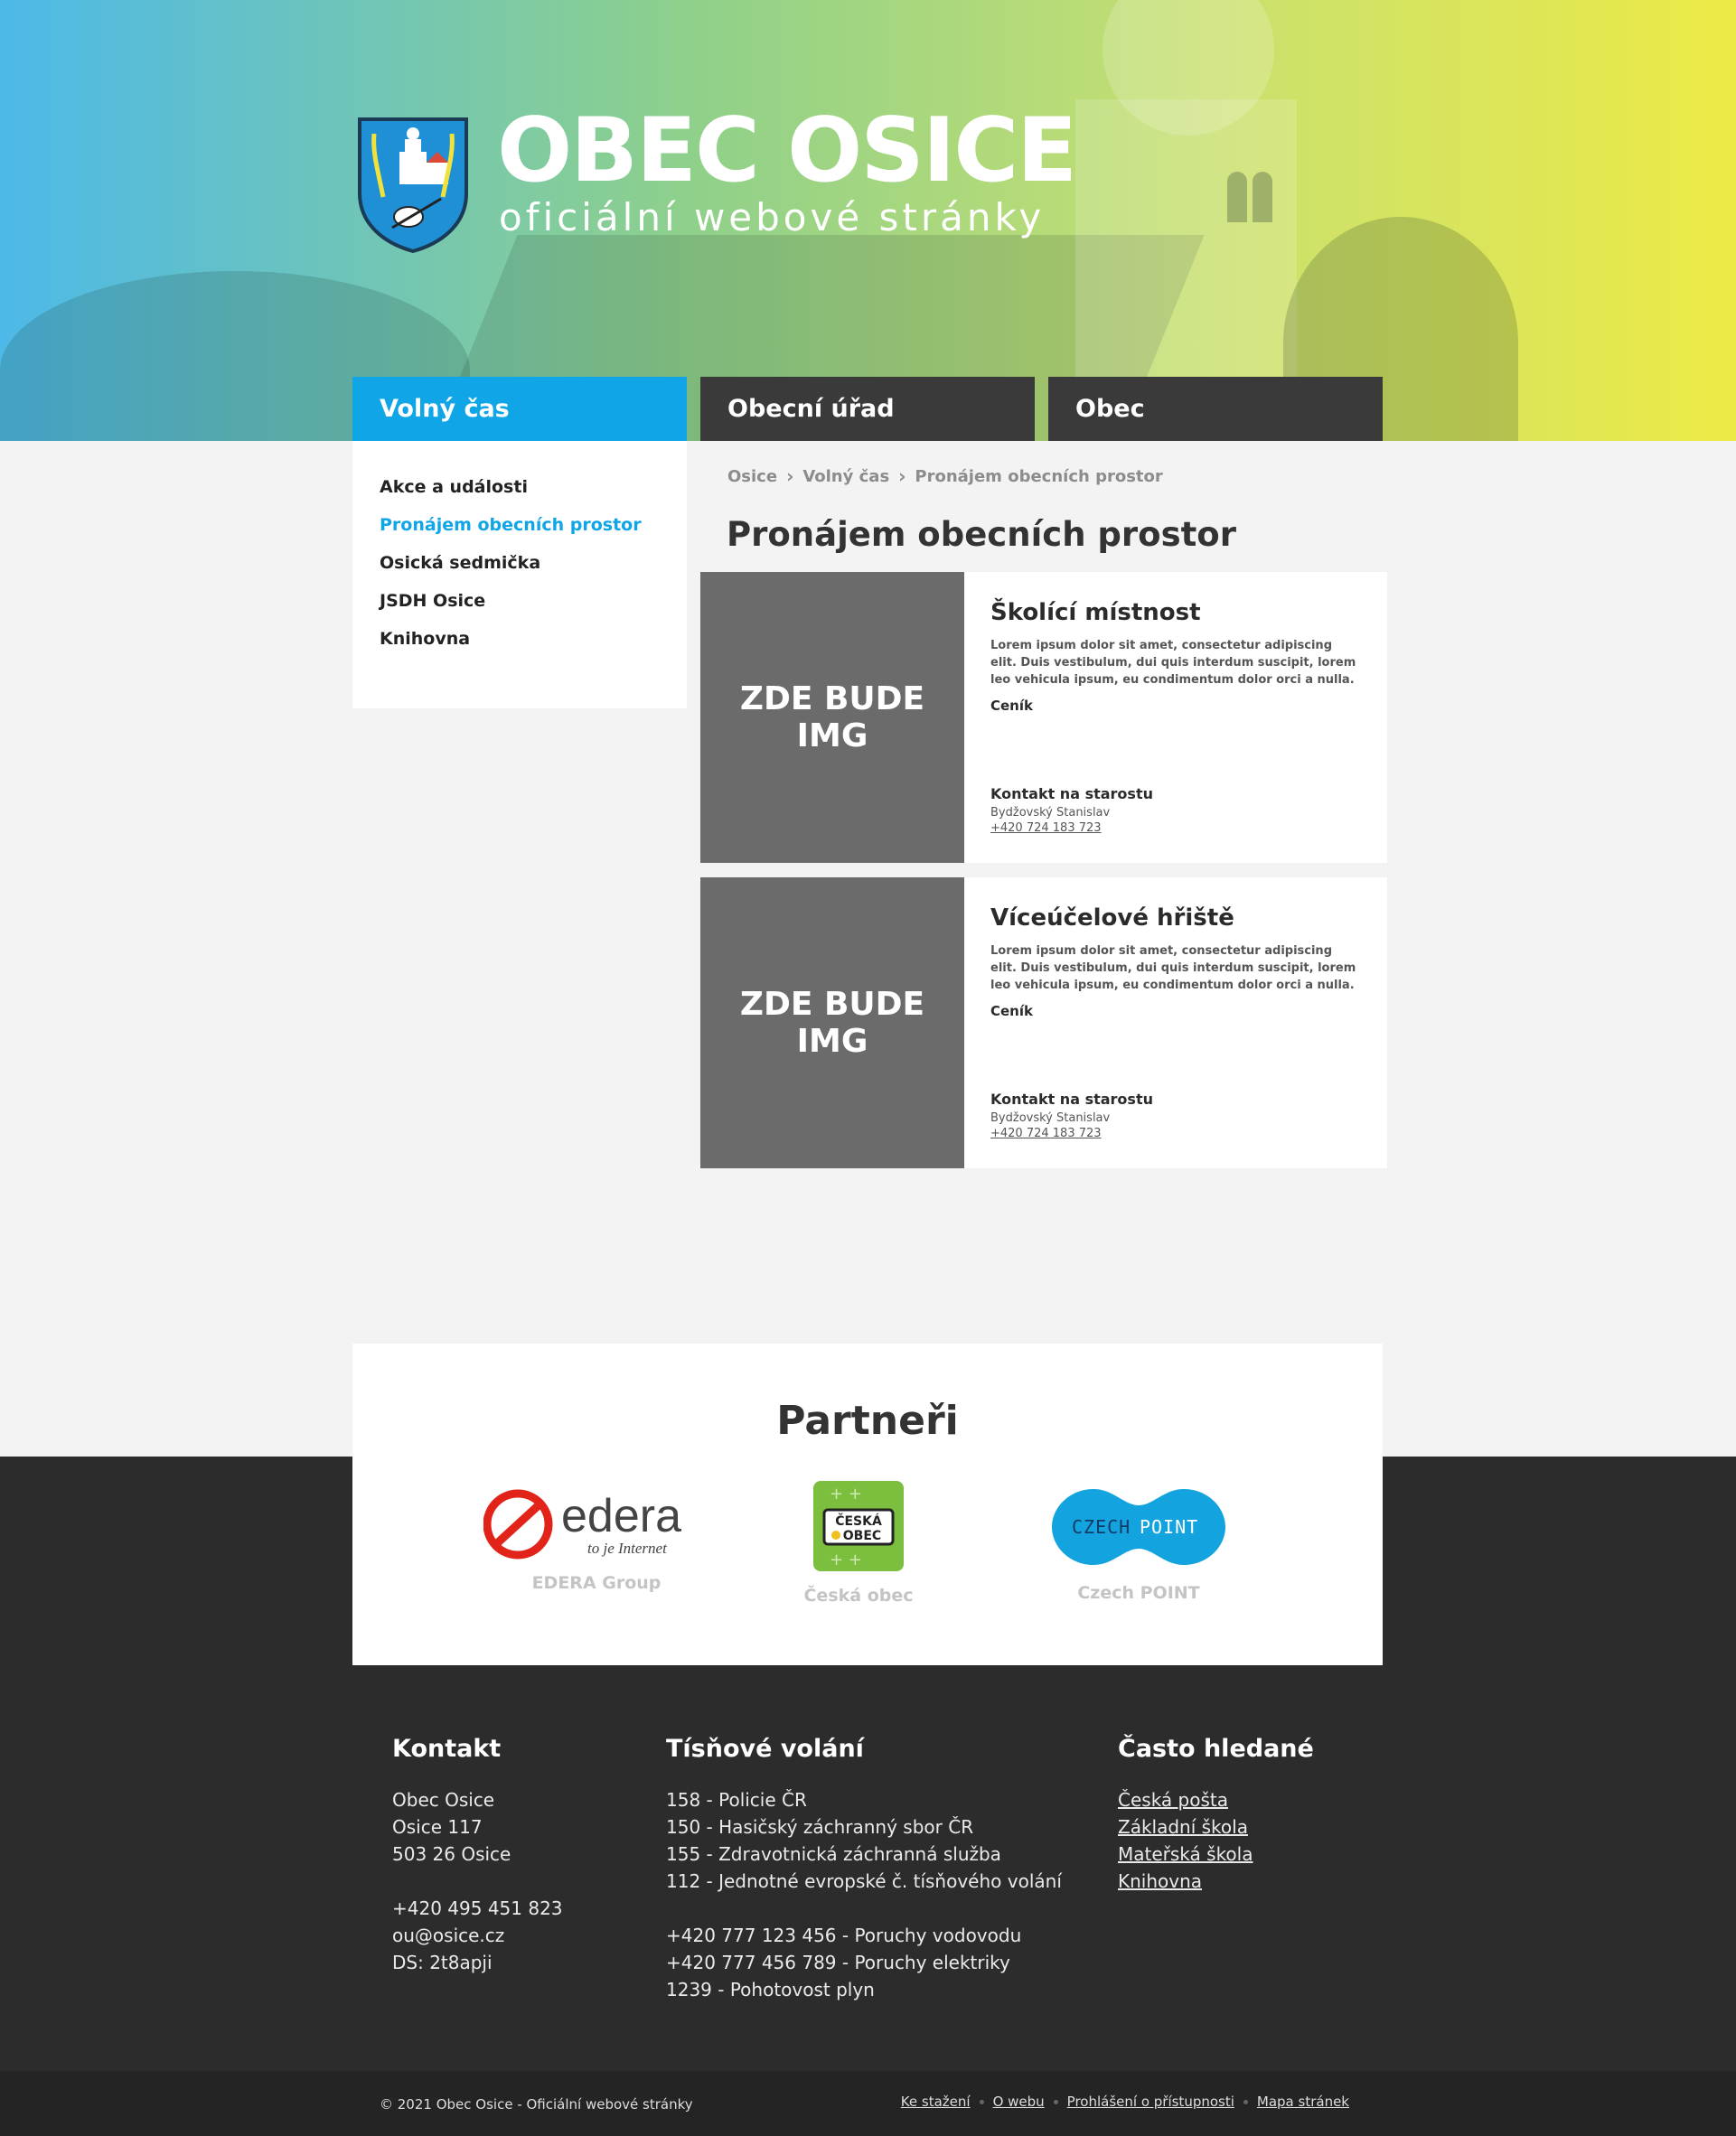 Image resolution: width=1736 pixels, height=2136 pixels. Describe the element at coordinates (982, 534) in the screenshot. I see `page-title: Pronájem obecních prostor` at that location.